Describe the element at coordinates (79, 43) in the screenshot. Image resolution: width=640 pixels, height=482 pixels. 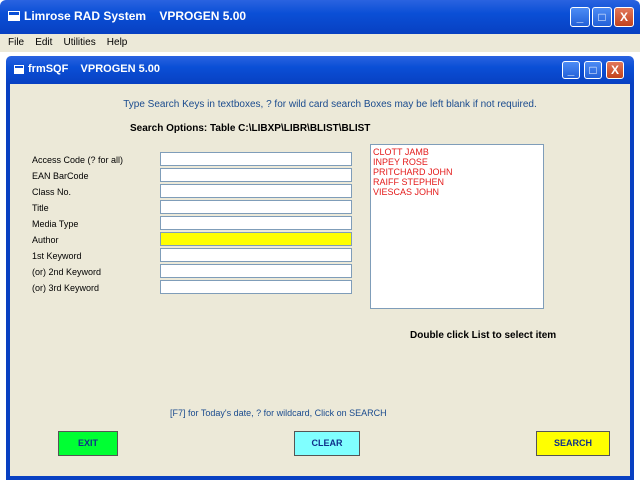
I see `menu-utilities: Utilities` at that location.